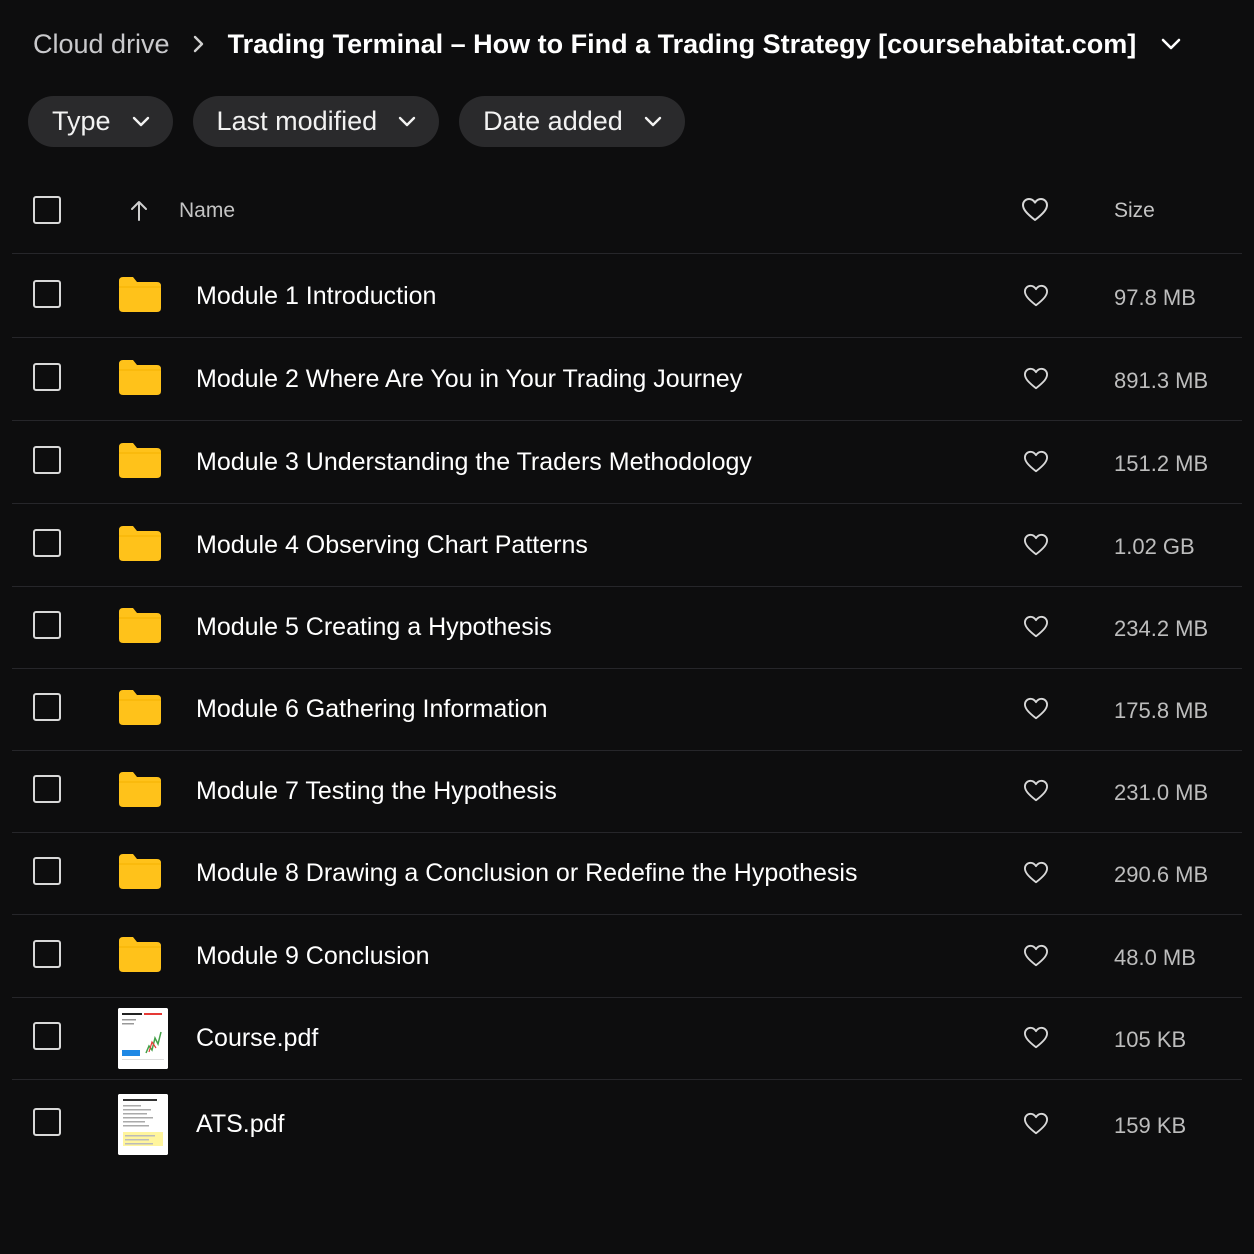 This screenshot has height=1254, width=1254. What do you see at coordinates (1134, 211) in the screenshot?
I see `size-column-header: Size` at bounding box center [1134, 211].